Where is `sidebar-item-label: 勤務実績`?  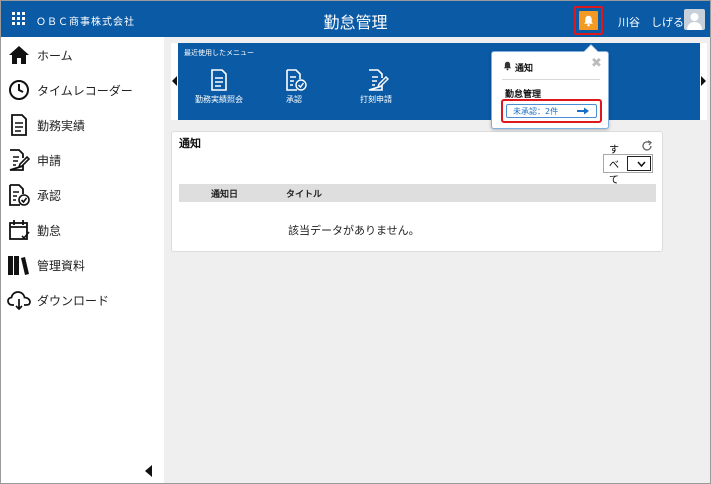 sidebar-item-label: 勤務実績 is located at coordinates (61, 125).